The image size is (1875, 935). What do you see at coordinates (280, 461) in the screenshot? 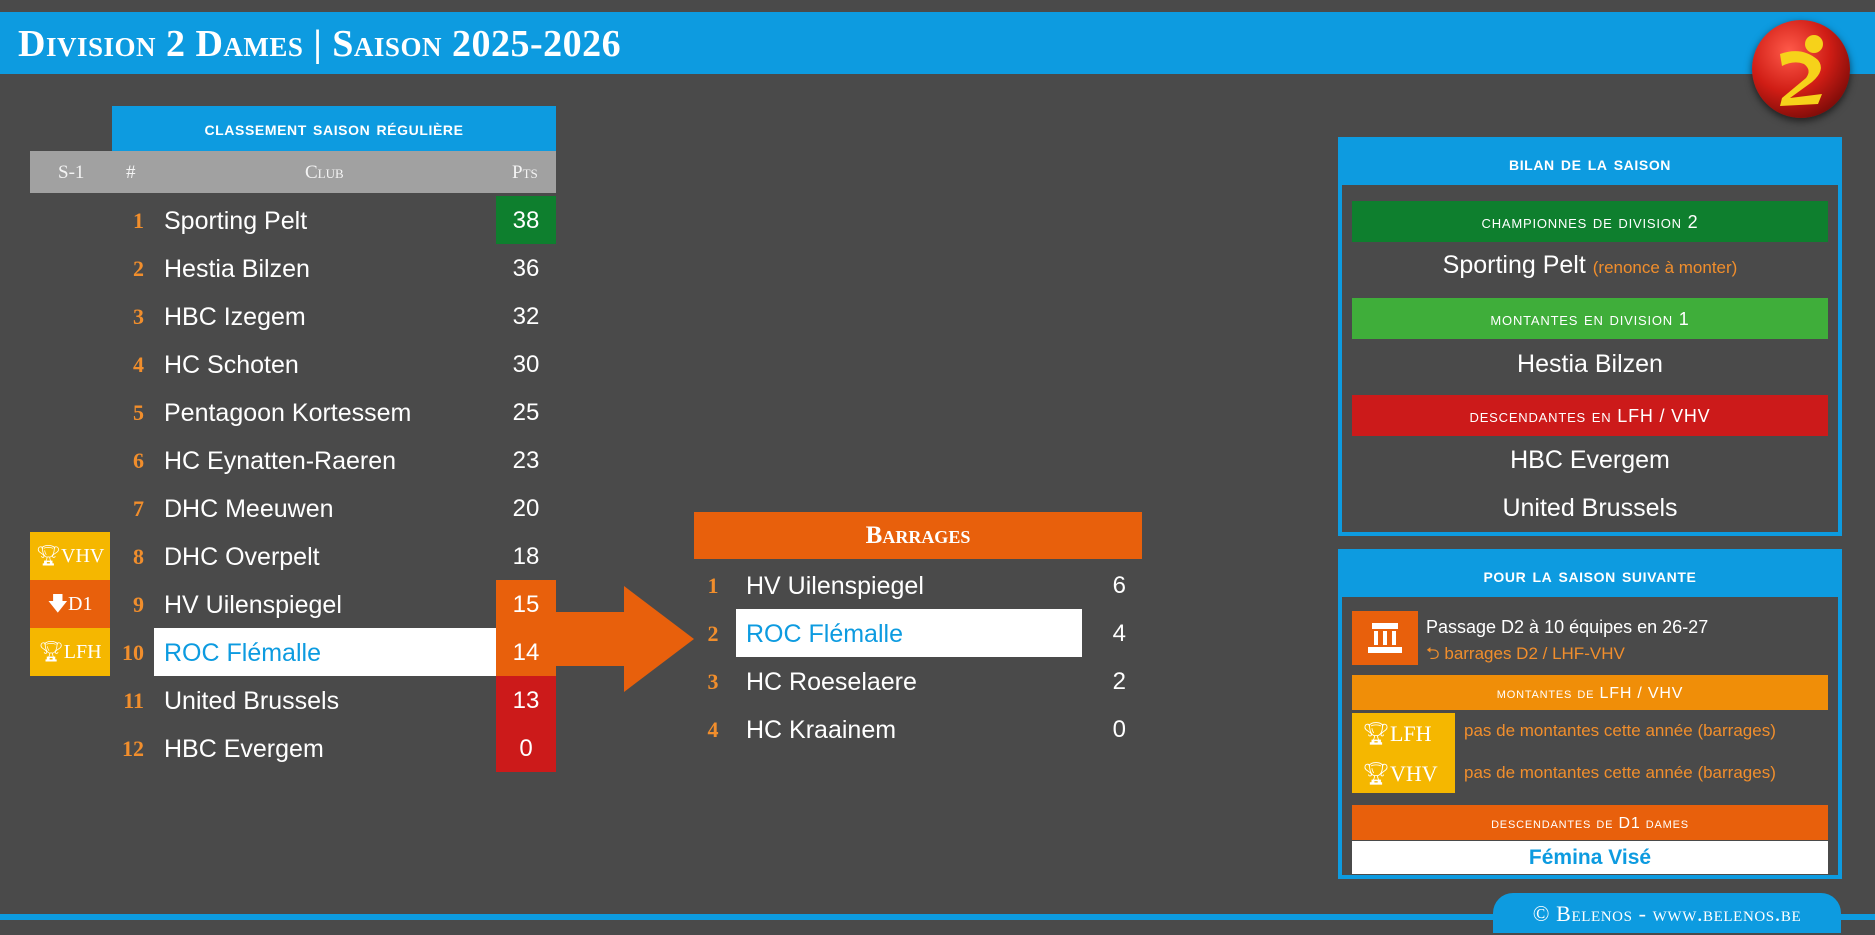
I see `club-name: HC Eynatten-Raeren` at bounding box center [280, 461].